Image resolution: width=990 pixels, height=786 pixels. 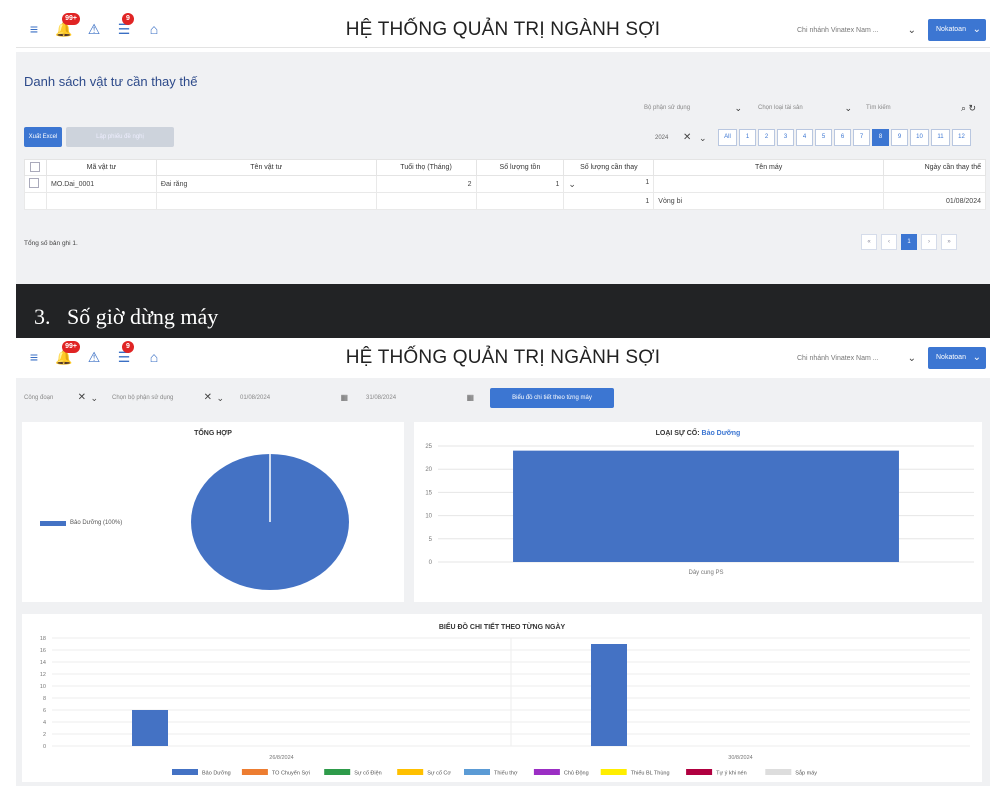 I want to click on y-tick-label: 6, so click(x=44, y=711).